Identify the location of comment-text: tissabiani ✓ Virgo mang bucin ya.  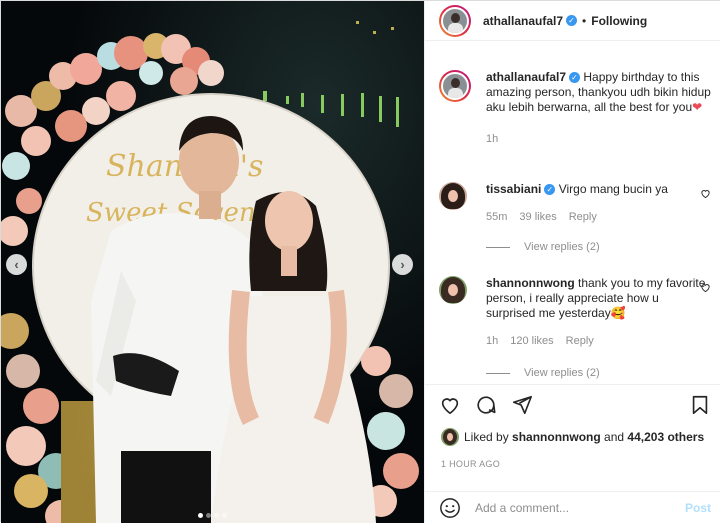
(598, 189).